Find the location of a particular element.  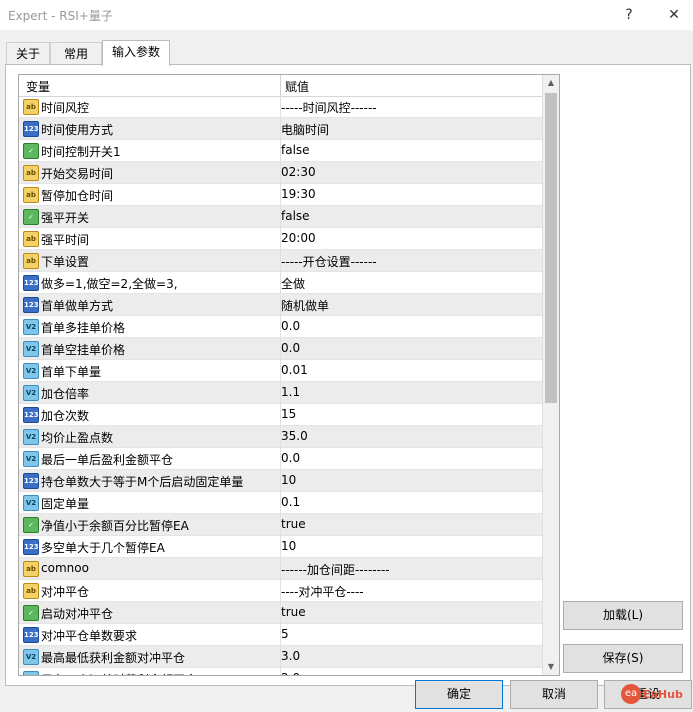

table-row: V2 加仓倍率 1.1 is located at coordinates (280, 393).